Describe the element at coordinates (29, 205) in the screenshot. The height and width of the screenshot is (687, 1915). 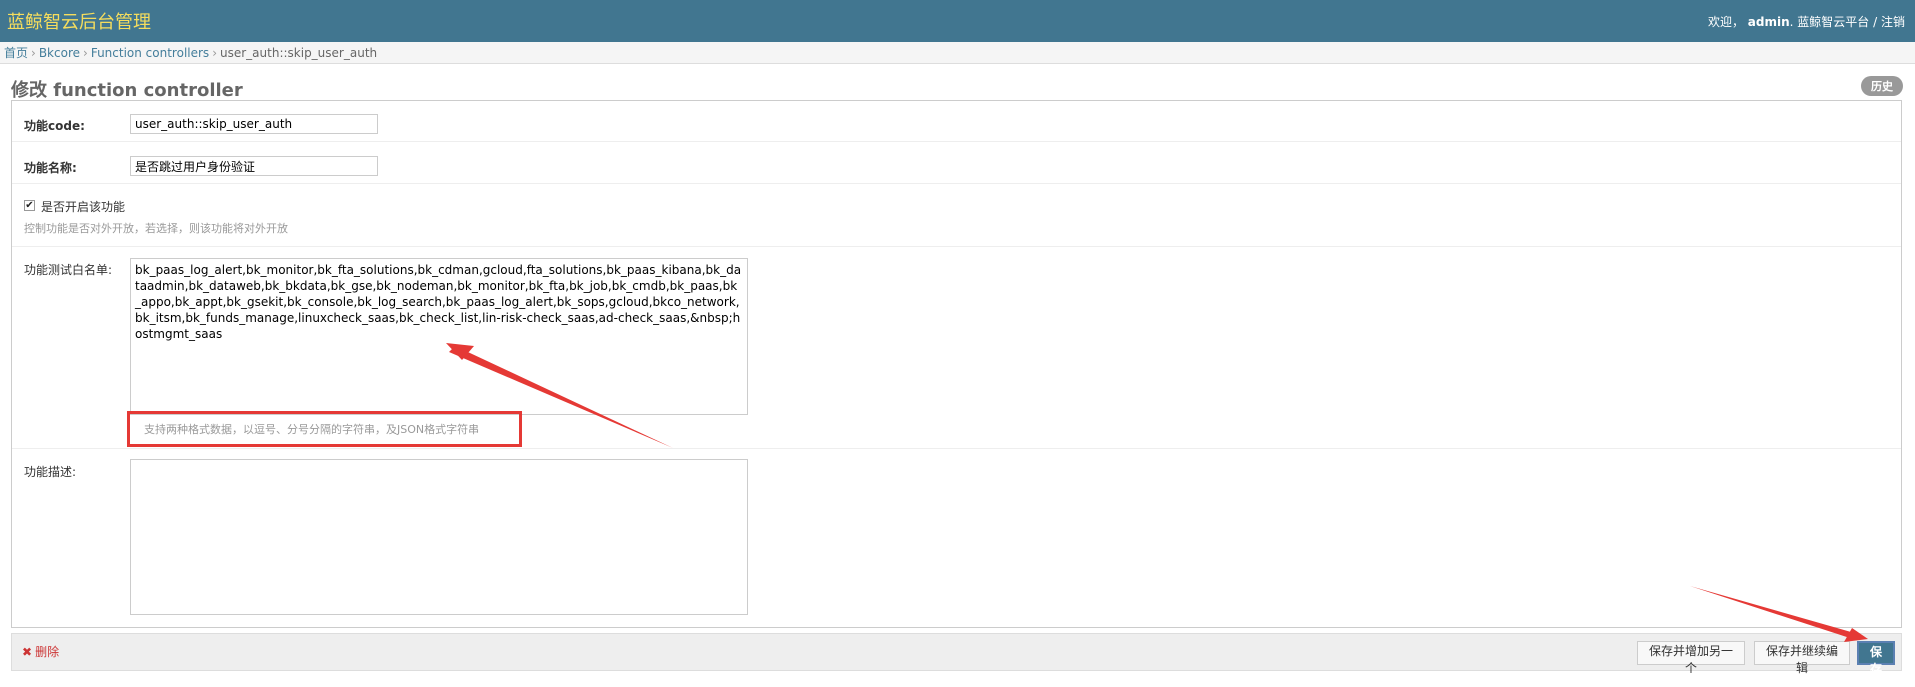
I see `enabled-checkbox: ✔` at that location.